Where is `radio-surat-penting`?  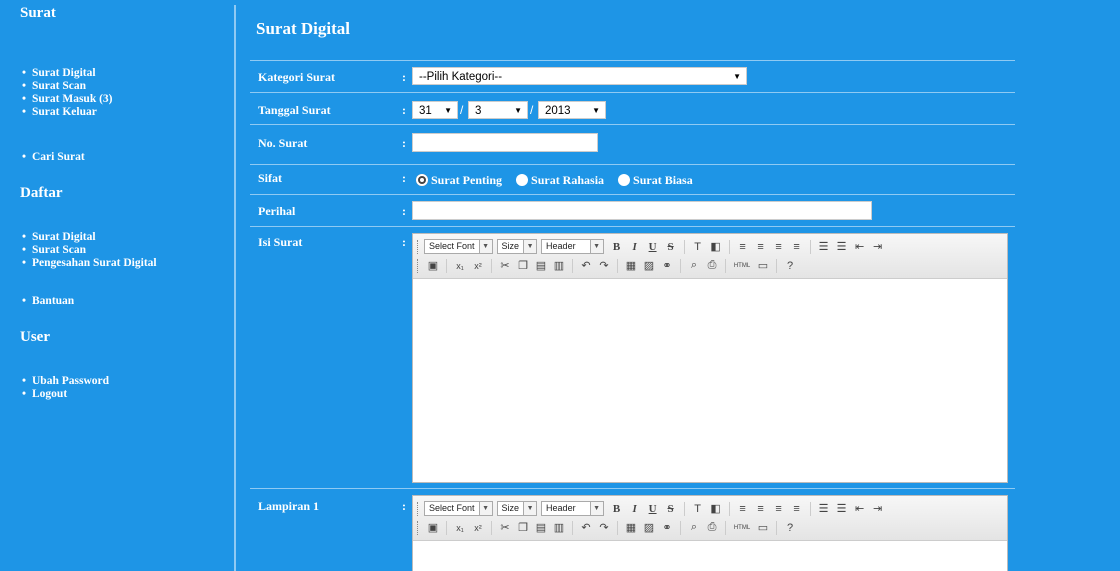
radio-surat-penting is located at coordinates (422, 180).